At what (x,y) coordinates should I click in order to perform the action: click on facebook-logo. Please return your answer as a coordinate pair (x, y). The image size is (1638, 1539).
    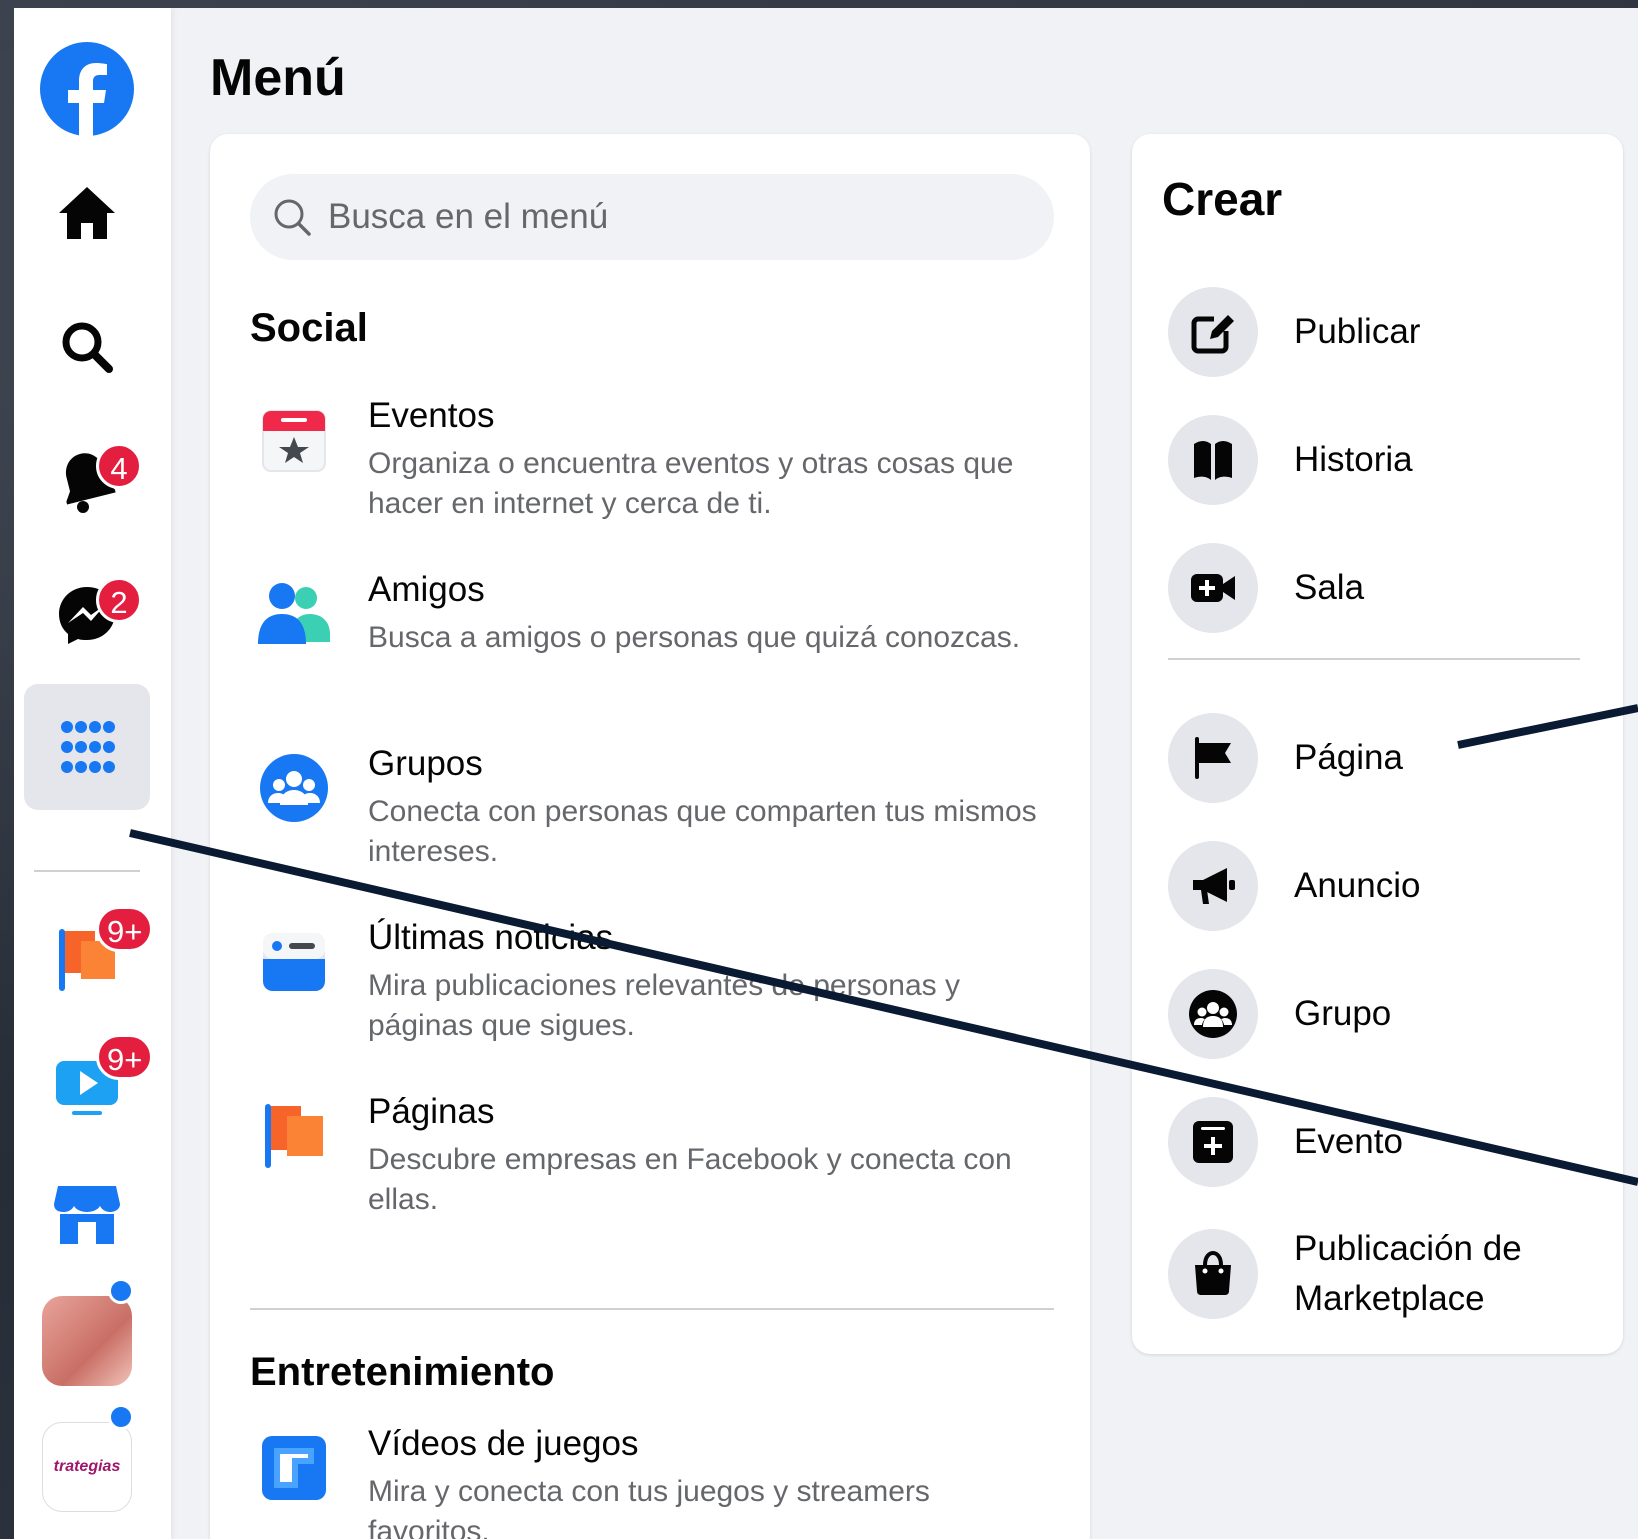
    Looking at the image, I should click on (87, 89).